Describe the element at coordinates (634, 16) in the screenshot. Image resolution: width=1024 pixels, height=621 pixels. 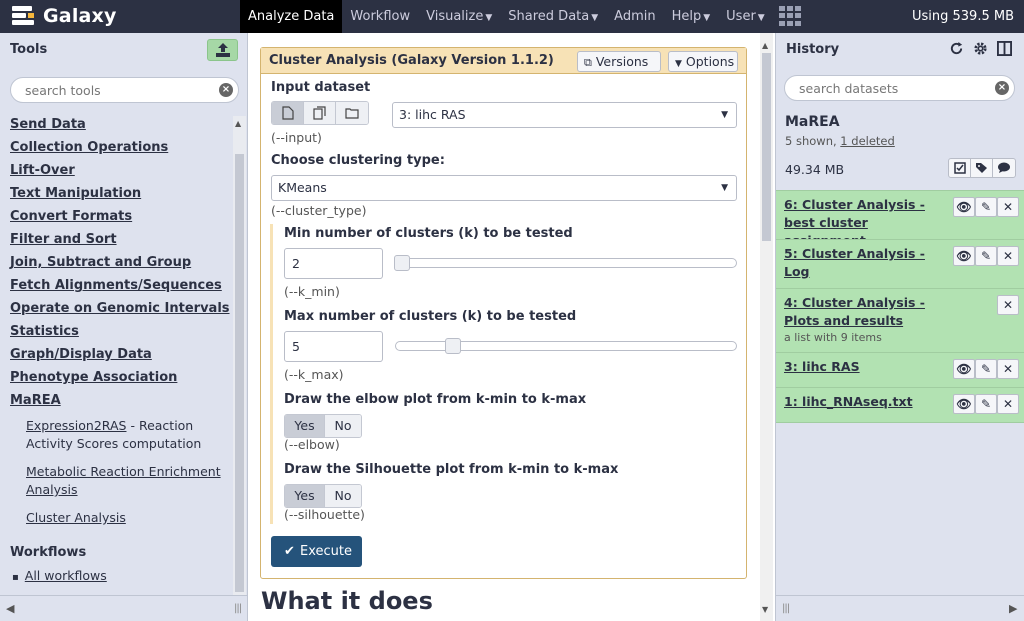
I see `nav-admin: Admin` at that location.